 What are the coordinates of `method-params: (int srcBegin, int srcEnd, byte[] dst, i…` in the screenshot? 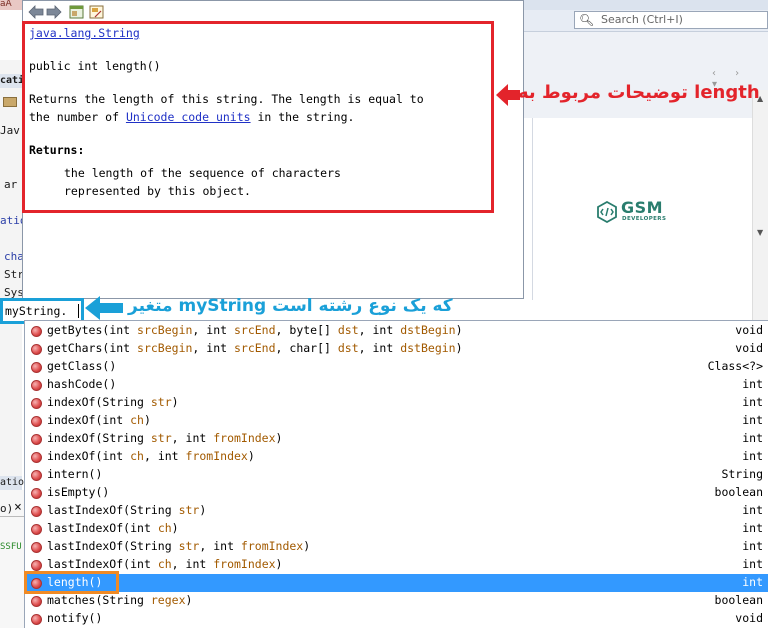 It's located at (282, 330).